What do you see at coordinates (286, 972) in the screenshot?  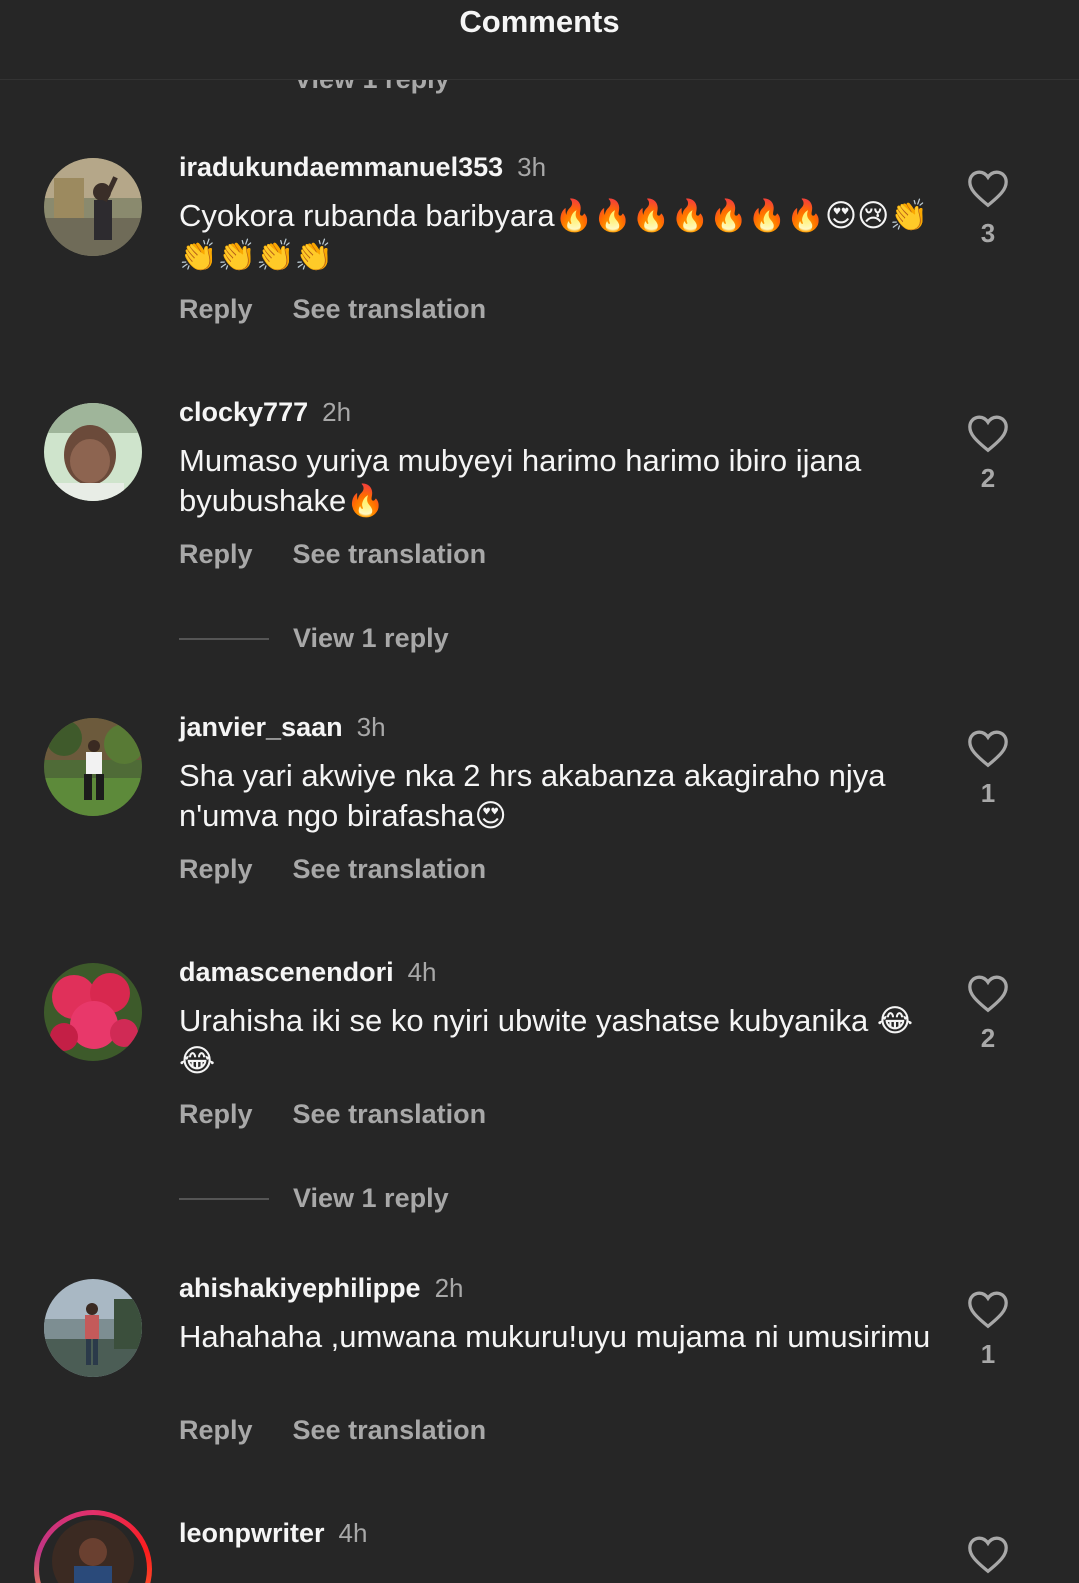 I see `comment-username: damascenendori` at bounding box center [286, 972].